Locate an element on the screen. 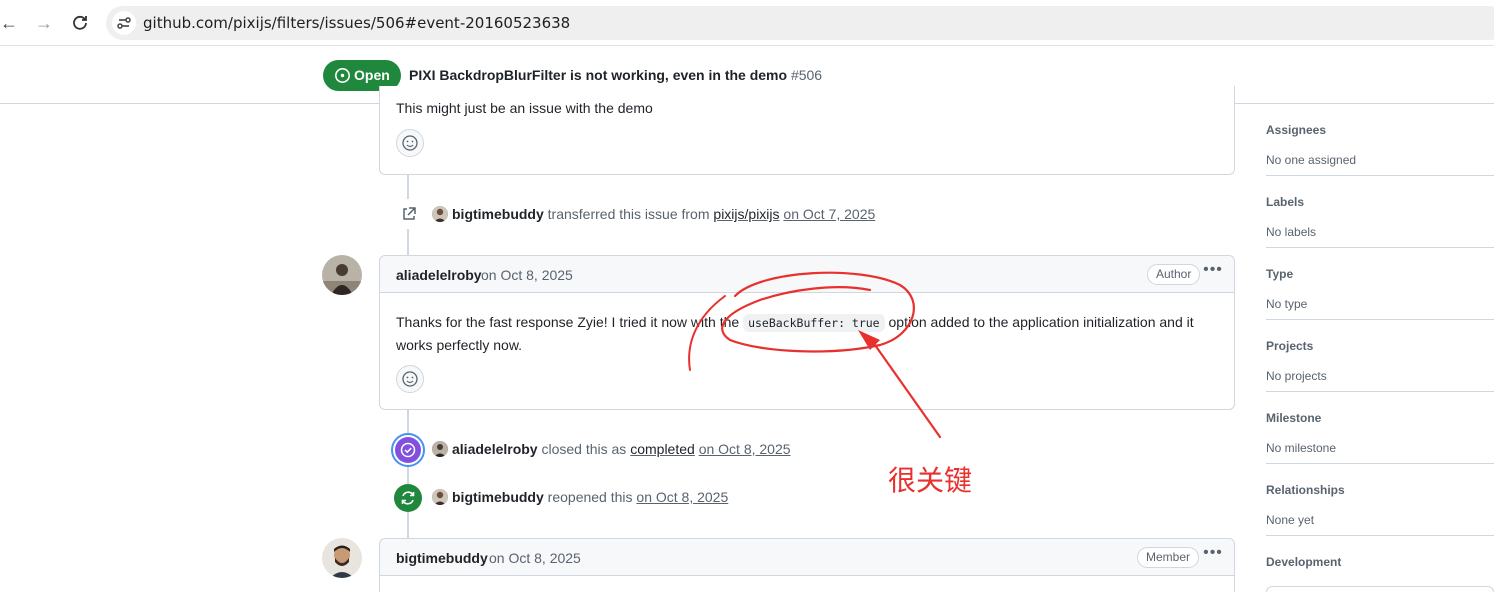 Image resolution: width=1494 pixels, height=592 pixels. reopened-event-icon is located at coordinates (408, 498).